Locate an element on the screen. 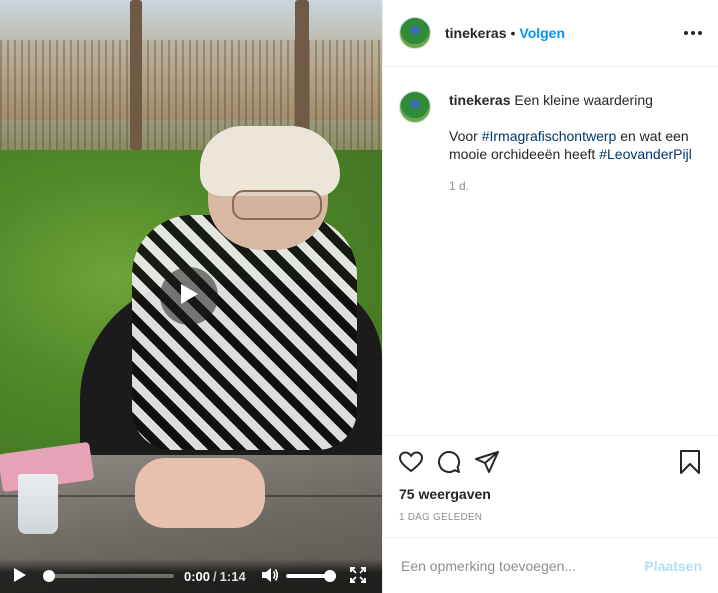  post-timestamp: 1 DAG GELEDEN is located at coordinates (550, 524).